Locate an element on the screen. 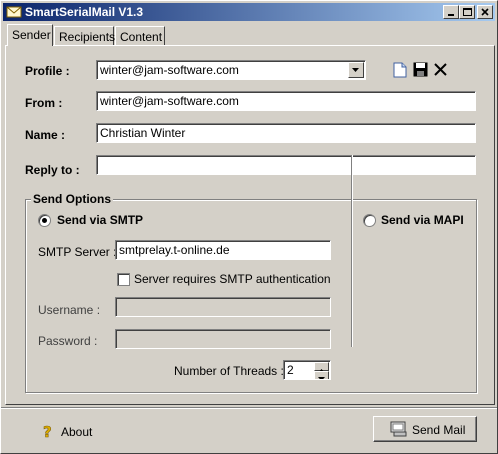 This screenshot has width=498, height=454. from-label: From : is located at coordinates (44, 103).